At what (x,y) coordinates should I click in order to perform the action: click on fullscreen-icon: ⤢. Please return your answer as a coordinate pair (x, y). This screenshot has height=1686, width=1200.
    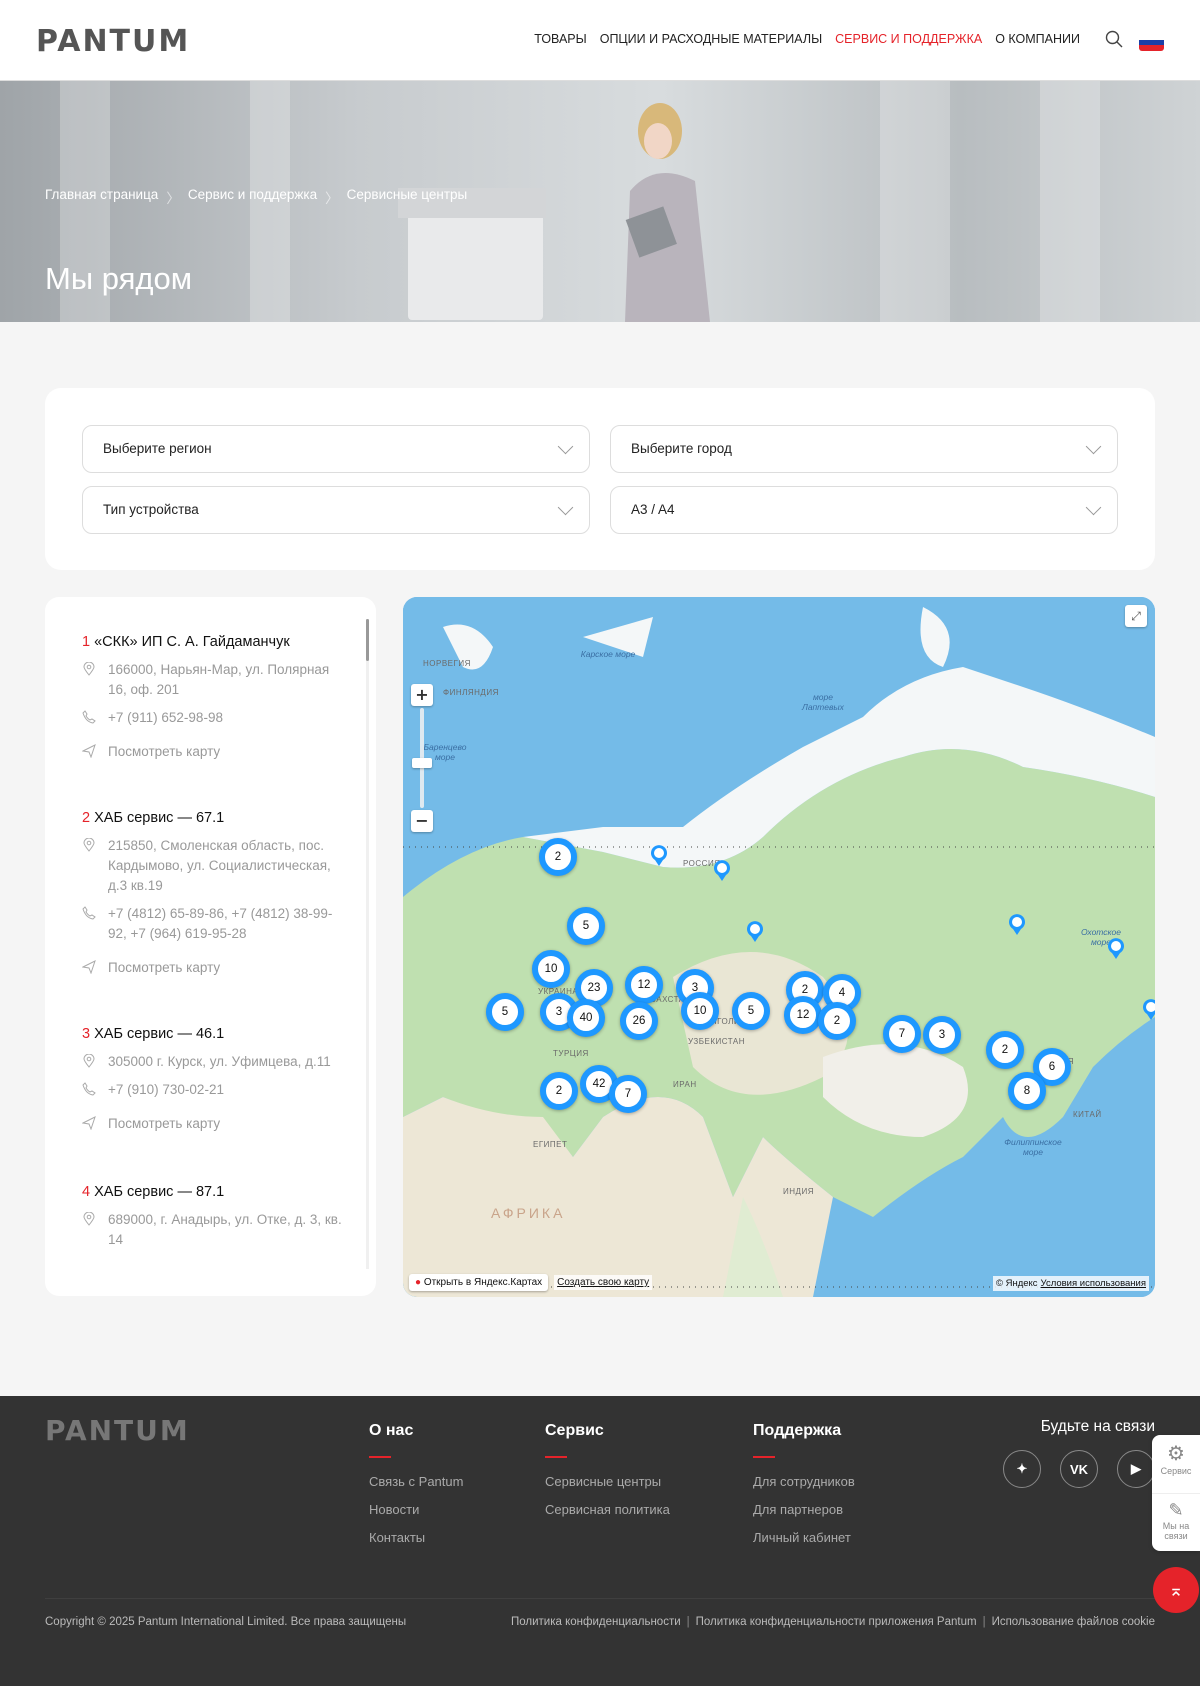
    Looking at the image, I should click on (1136, 616).